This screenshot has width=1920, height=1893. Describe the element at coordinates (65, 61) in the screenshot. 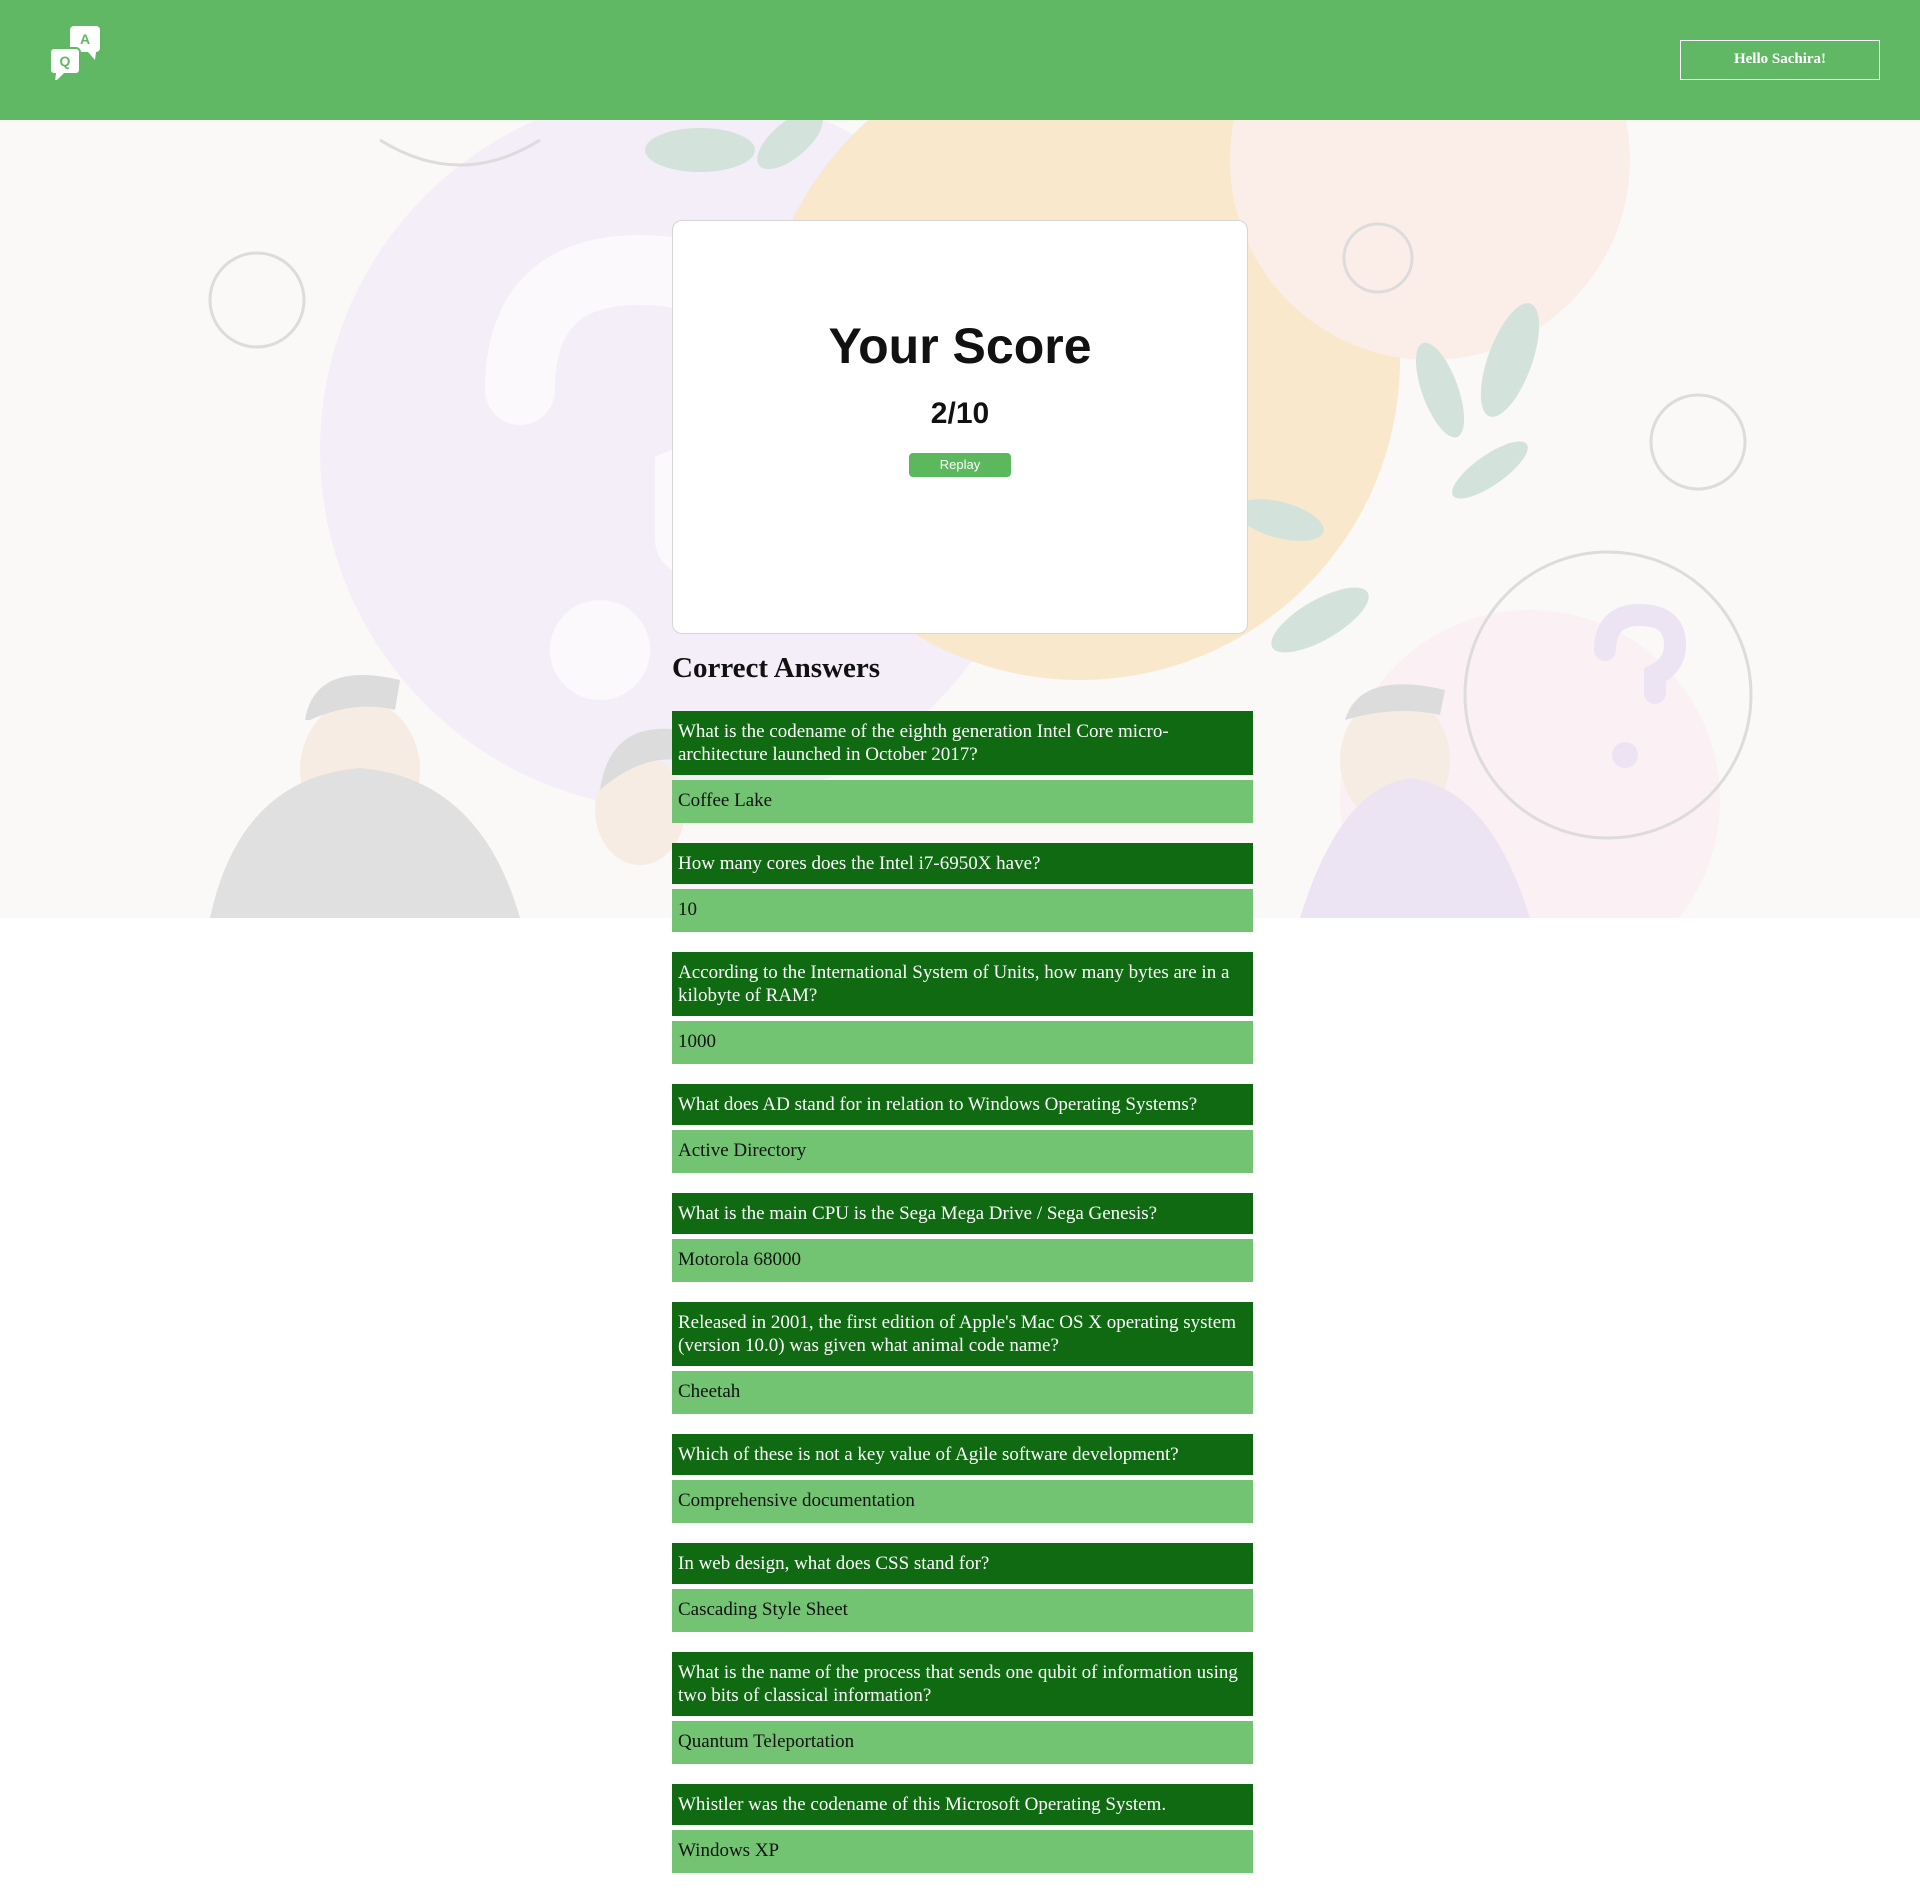

I see `logo-letter-q: Q` at that location.